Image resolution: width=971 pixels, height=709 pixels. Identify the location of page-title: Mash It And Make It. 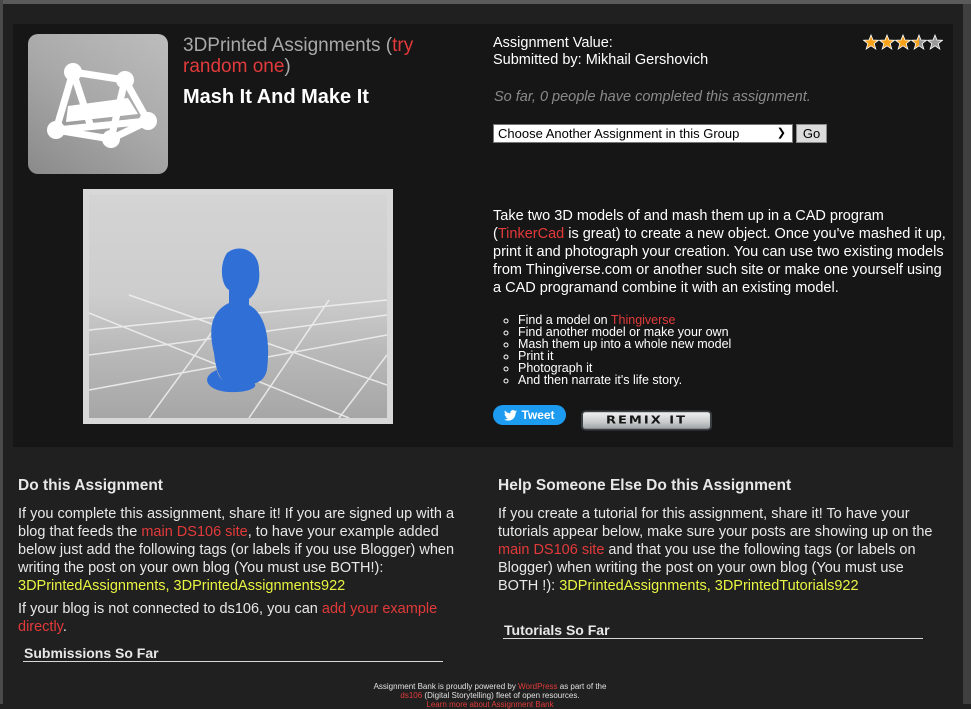
(276, 97).